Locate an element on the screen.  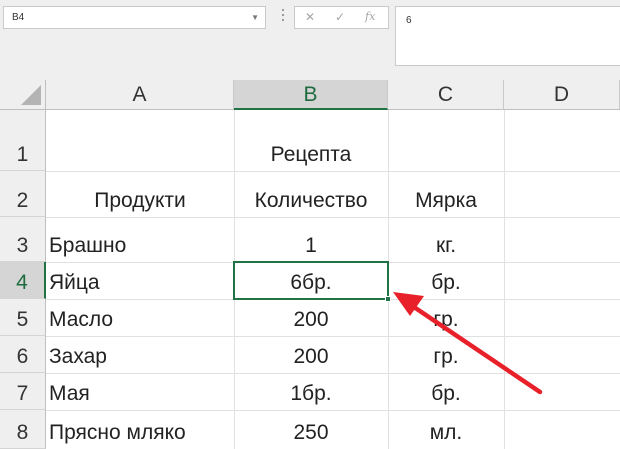
row-header-4: 4 is located at coordinates (23, 280).